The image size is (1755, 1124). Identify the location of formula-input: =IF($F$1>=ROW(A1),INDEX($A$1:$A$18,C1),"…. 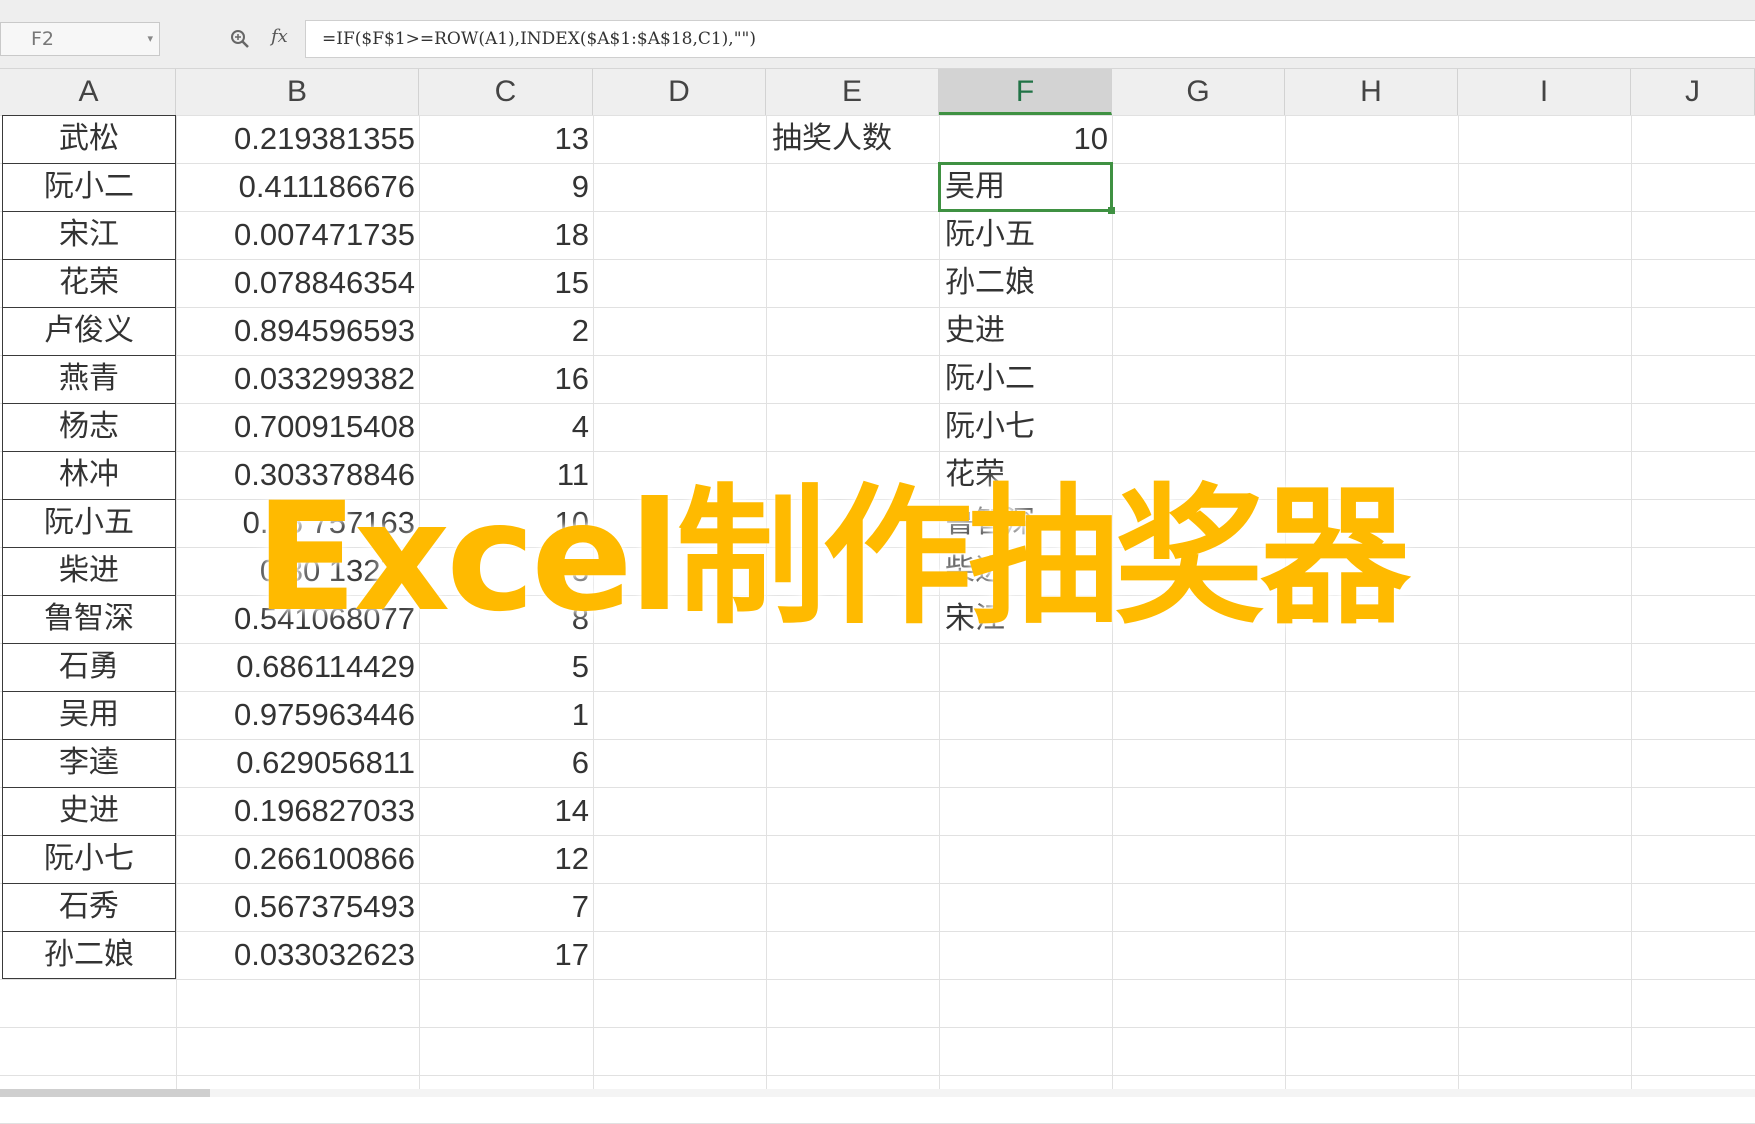
(1030, 39).